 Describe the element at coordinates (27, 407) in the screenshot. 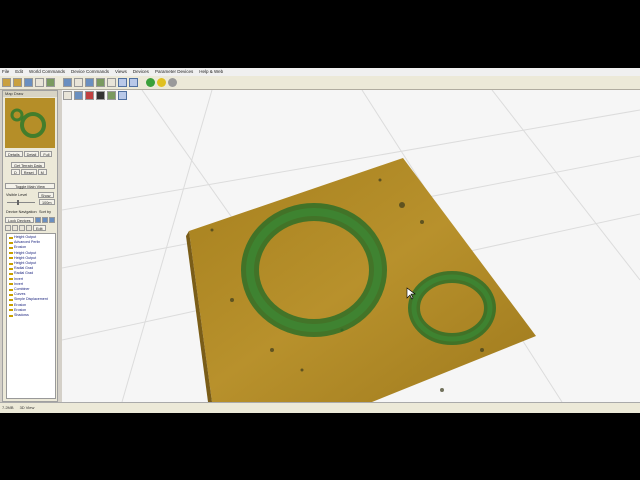

I see `view-status: 3D View` at that location.